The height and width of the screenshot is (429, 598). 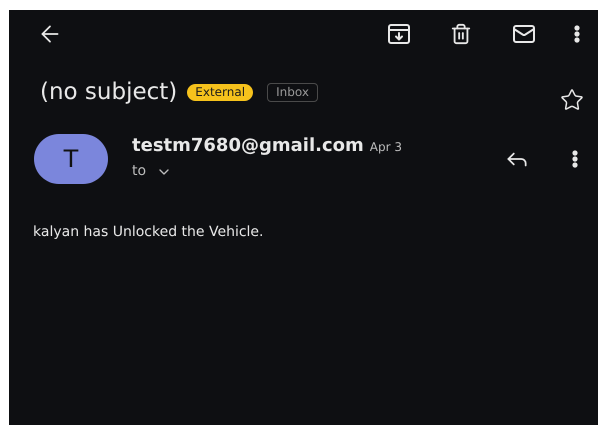 What do you see at coordinates (220, 92) in the screenshot?
I see `label-tag: External` at bounding box center [220, 92].